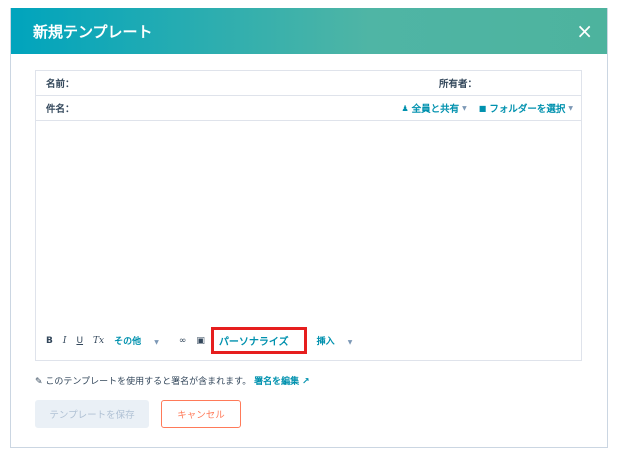  Describe the element at coordinates (253, 342) in the screenshot. I see `personalize-label: パーソナライズ` at that location.